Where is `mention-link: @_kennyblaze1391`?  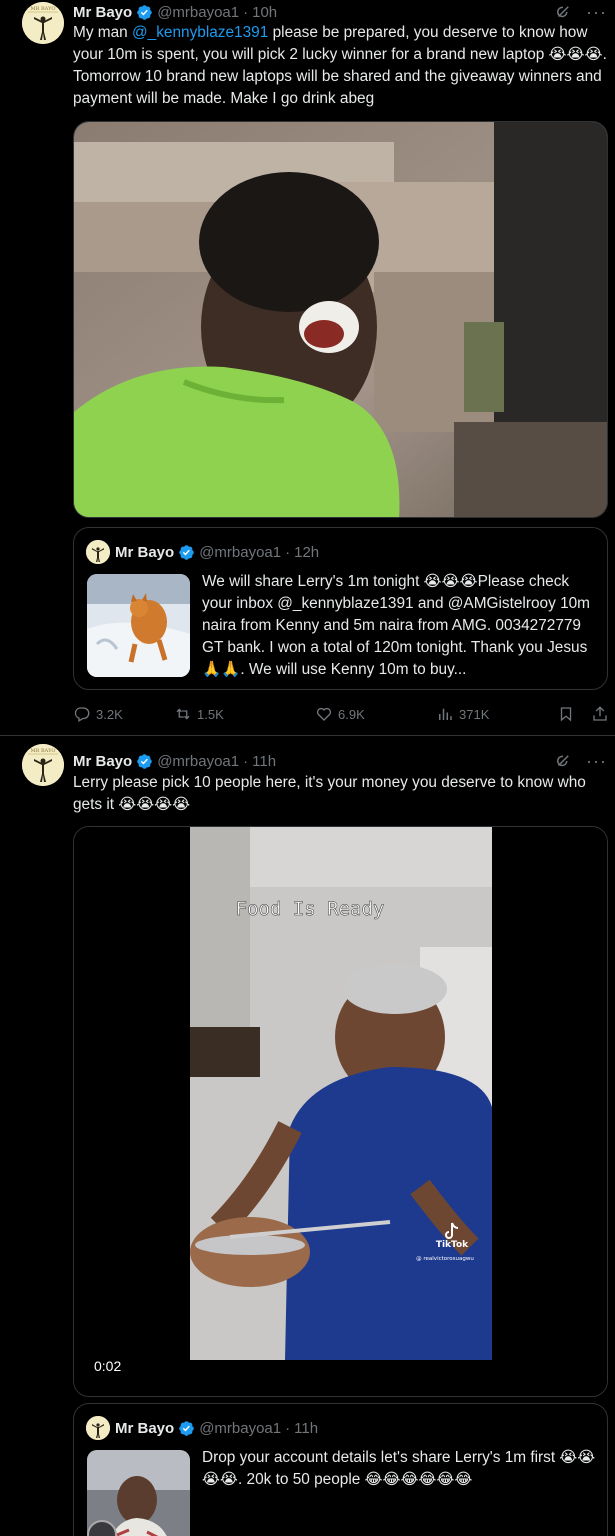
mention-link: @_kennyblaze1391 is located at coordinates (200, 32).